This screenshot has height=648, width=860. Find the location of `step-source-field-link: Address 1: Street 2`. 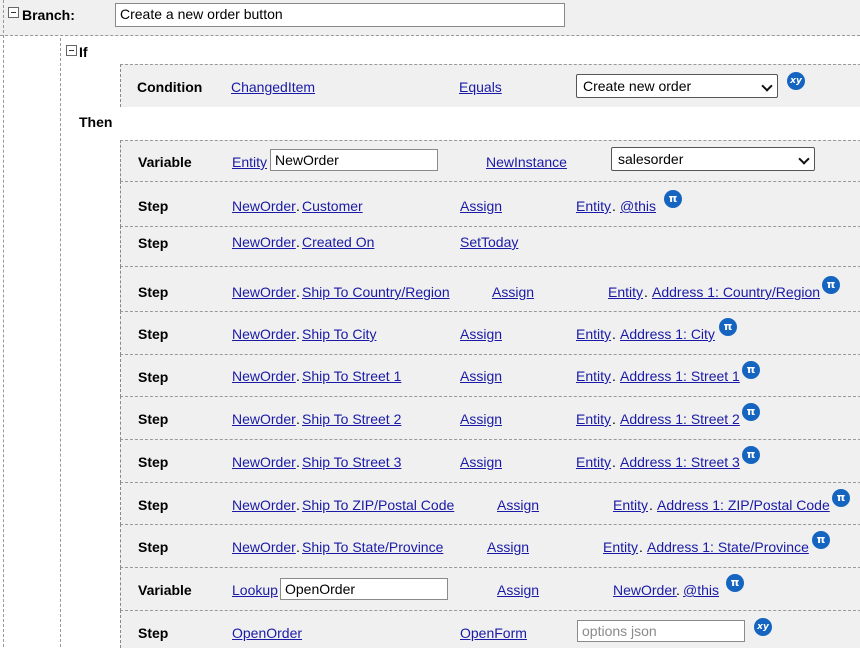

step-source-field-link: Address 1: Street 2 is located at coordinates (680, 419).